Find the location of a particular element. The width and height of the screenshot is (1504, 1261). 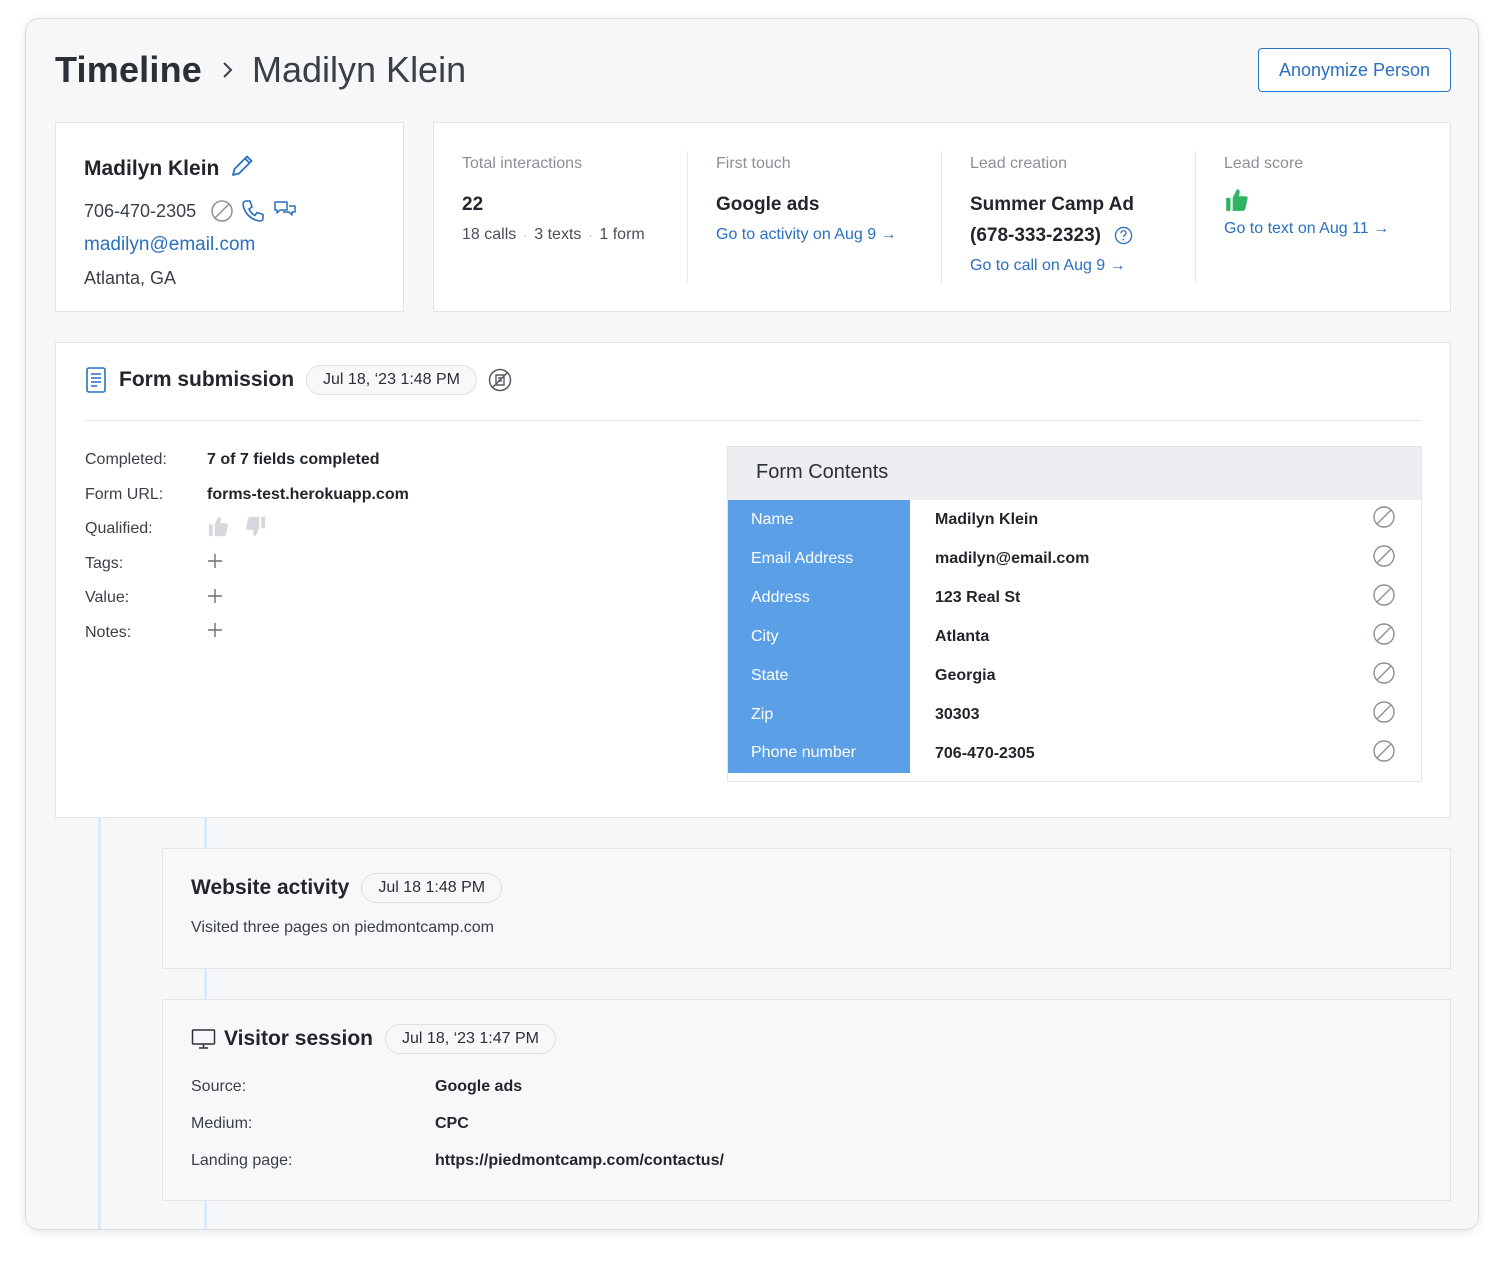

table-row: State Georgia is located at coordinates (1074, 675).